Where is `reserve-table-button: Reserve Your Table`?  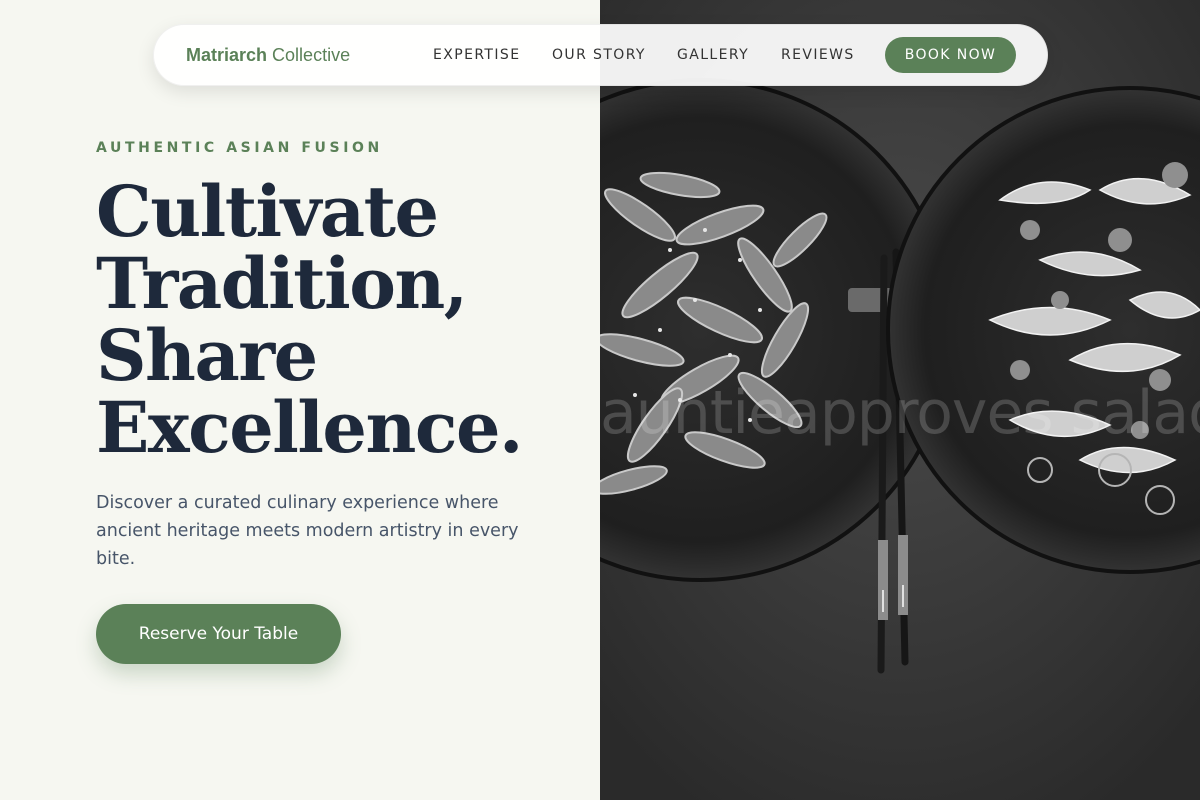
reserve-table-button: Reserve Your Table is located at coordinates (218, 634).